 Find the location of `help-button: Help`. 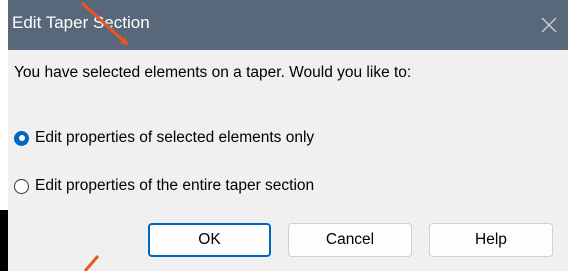

help-button: Help is located at coordinates (491, 240).